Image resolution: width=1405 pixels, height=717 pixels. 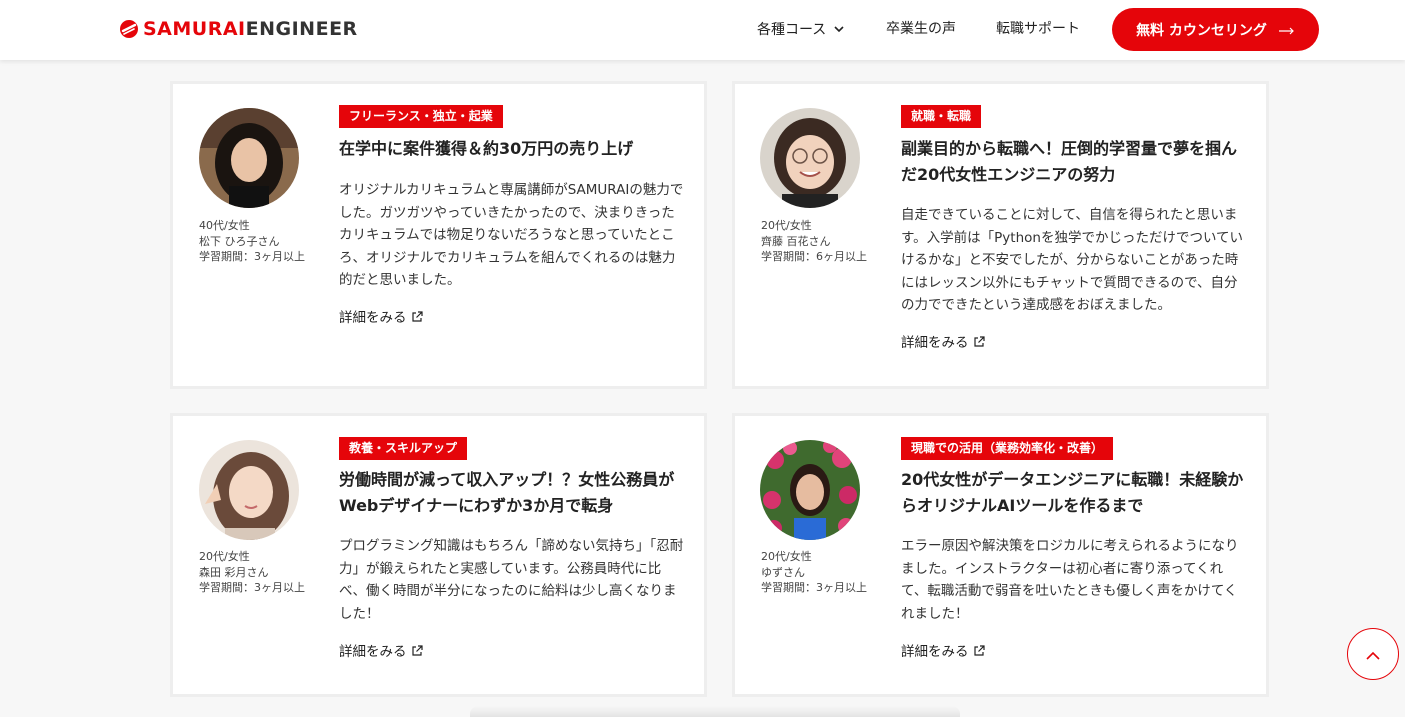 What do you see at coordinates (792, 30) in the screenshot?
I see `nav-courses-label: 各種コース` at bounding box center [792, 30].